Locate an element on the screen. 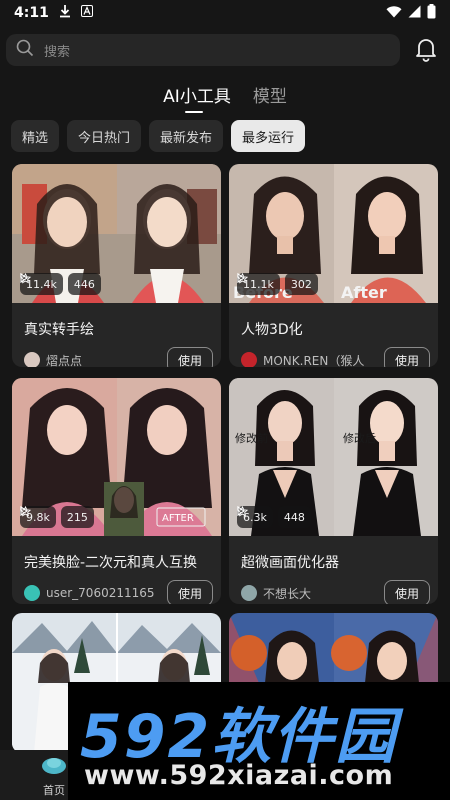  stars-count: 215 is located at coordinates (77, 517).